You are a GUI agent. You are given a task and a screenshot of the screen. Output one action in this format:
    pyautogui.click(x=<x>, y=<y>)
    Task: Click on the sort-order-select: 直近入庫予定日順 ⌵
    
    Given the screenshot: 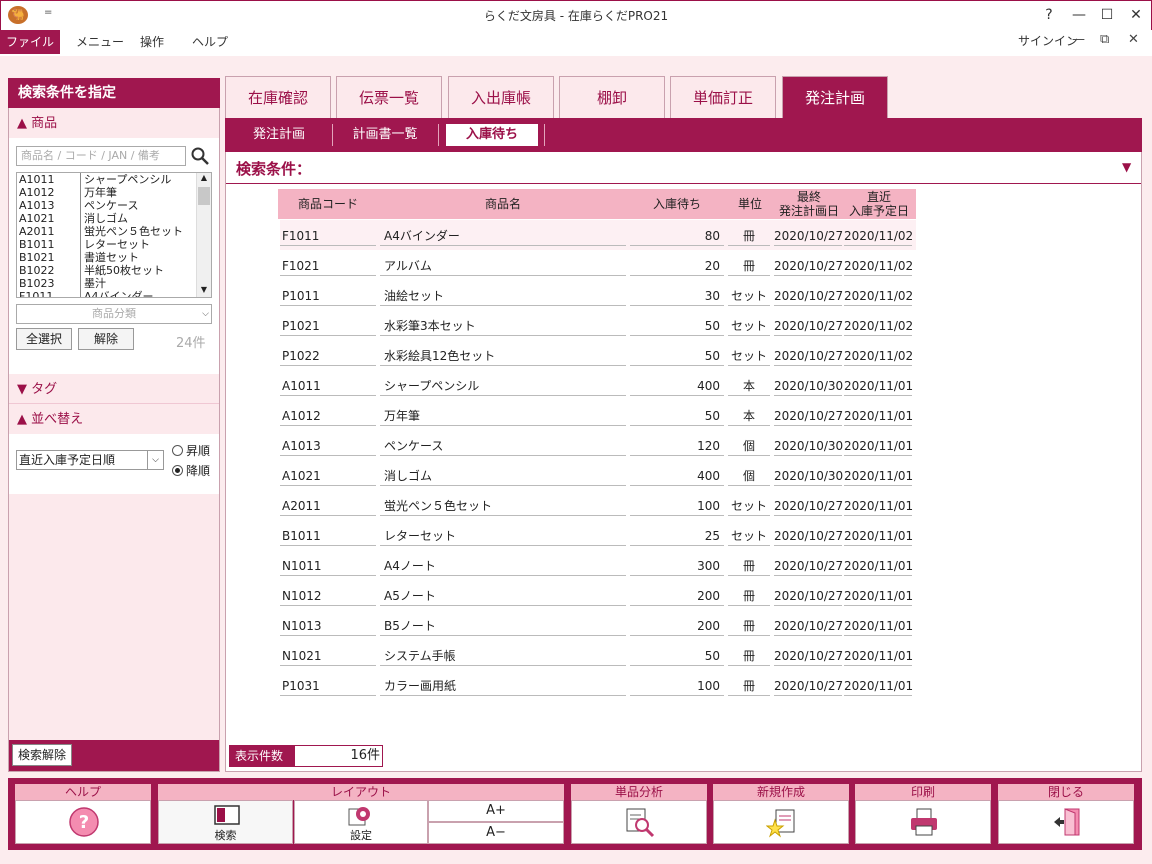 What is the action you would take?
    pyautogui.click(x=90, y=460)
    